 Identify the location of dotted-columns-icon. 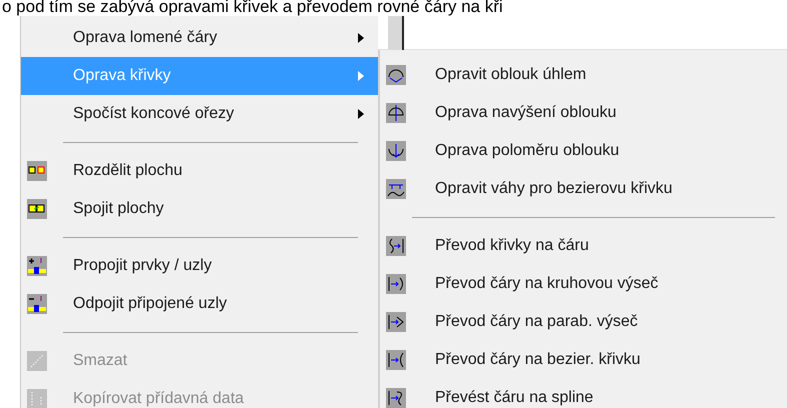
(37, 398).